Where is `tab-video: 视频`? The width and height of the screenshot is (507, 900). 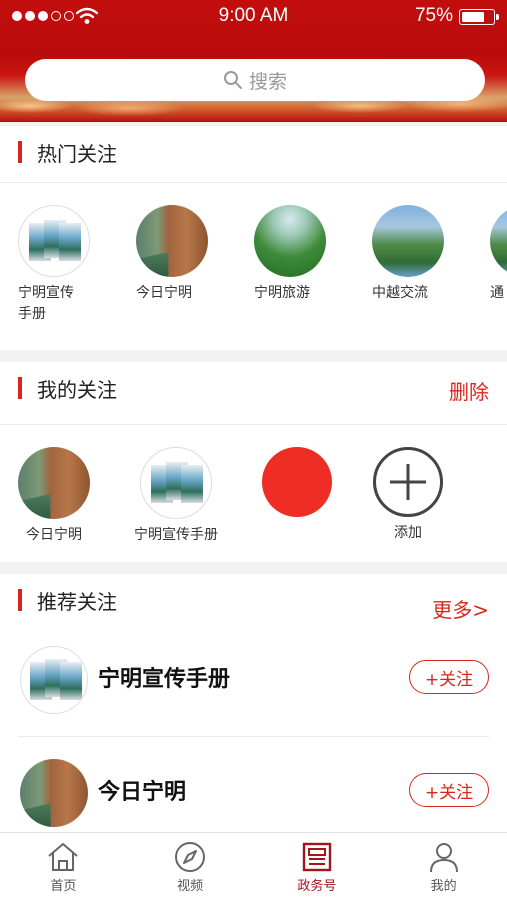 tab-video: 视频 is located at coordinates (190, 866).